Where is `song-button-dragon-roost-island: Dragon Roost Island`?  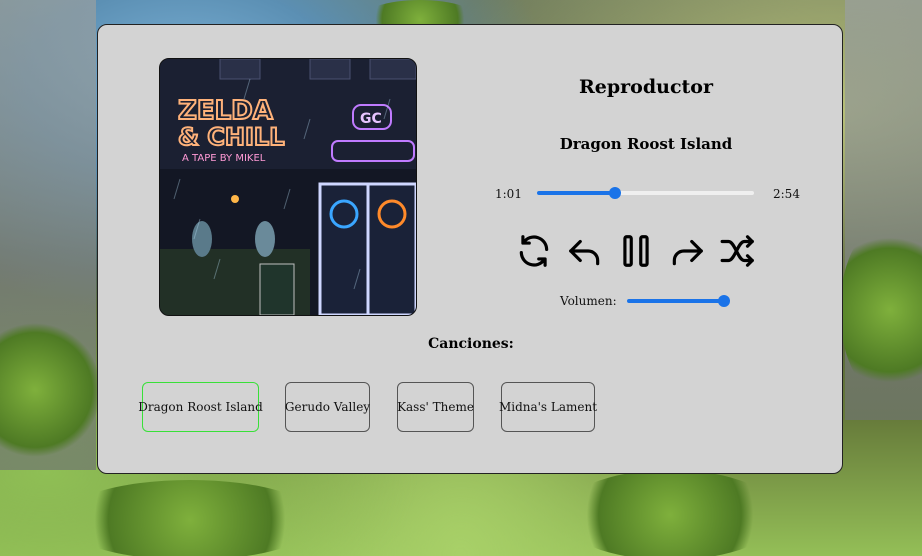 song-button-dragon-roost-island: Dragon Roost Island is located at coordinates (200, 407).